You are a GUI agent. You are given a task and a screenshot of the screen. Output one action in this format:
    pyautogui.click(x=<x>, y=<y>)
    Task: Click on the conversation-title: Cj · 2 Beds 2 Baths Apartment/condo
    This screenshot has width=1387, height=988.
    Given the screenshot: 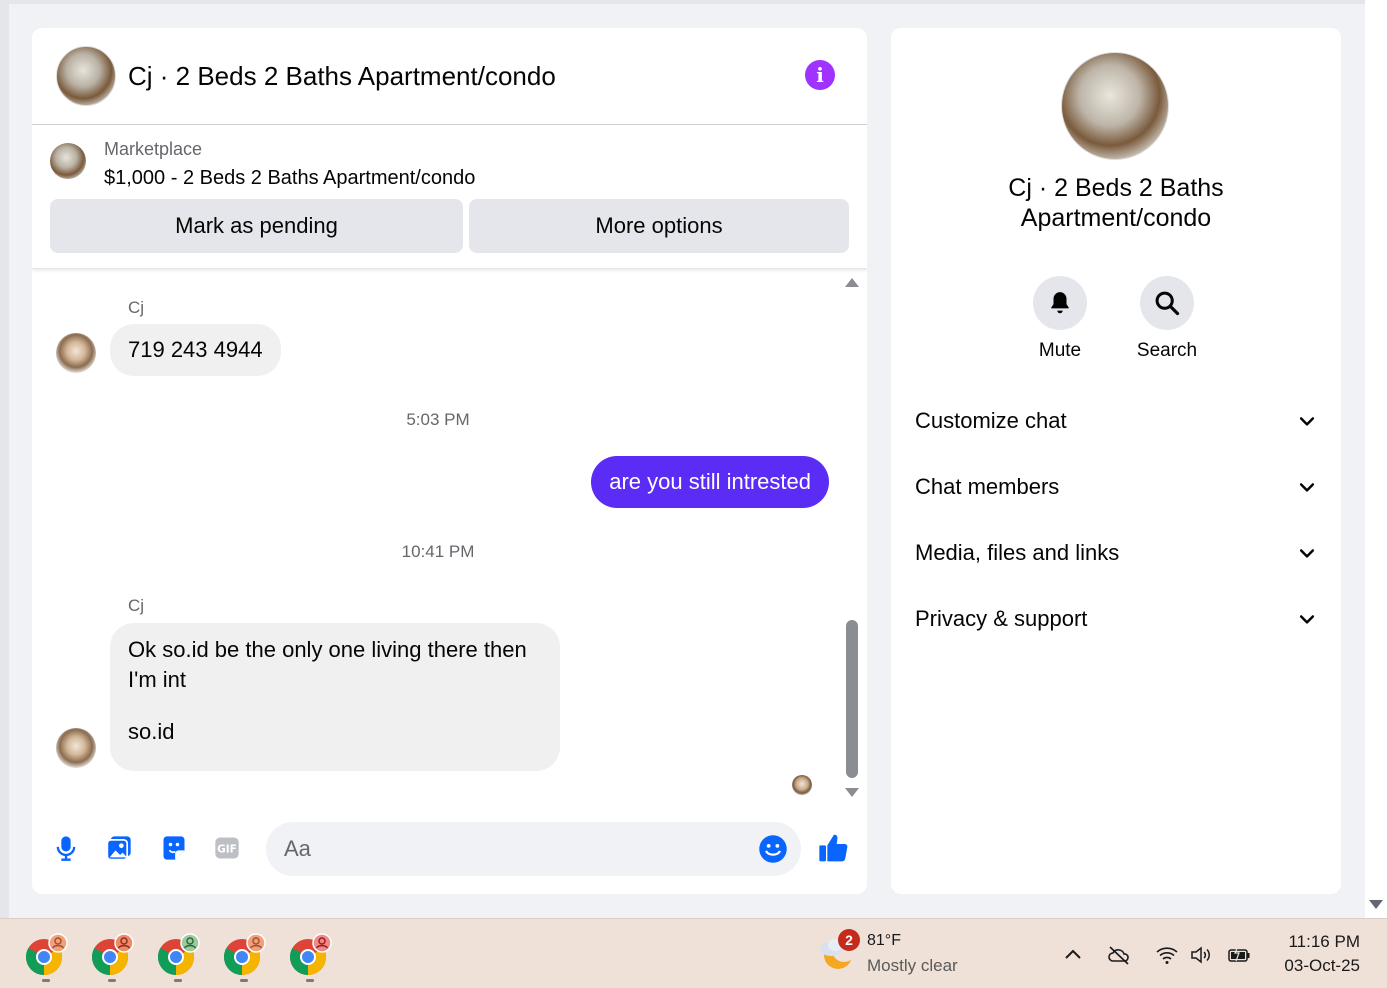 What is the action you would take?
    pyautogui.click(x=342, y=76)
    